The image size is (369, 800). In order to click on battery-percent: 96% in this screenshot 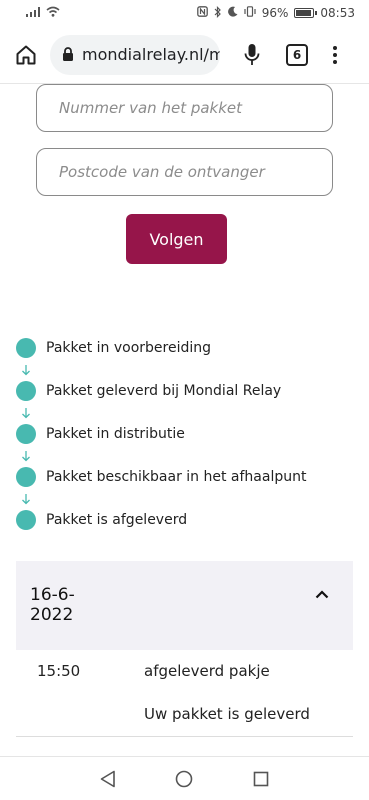, I will do `click(275, 13)`.